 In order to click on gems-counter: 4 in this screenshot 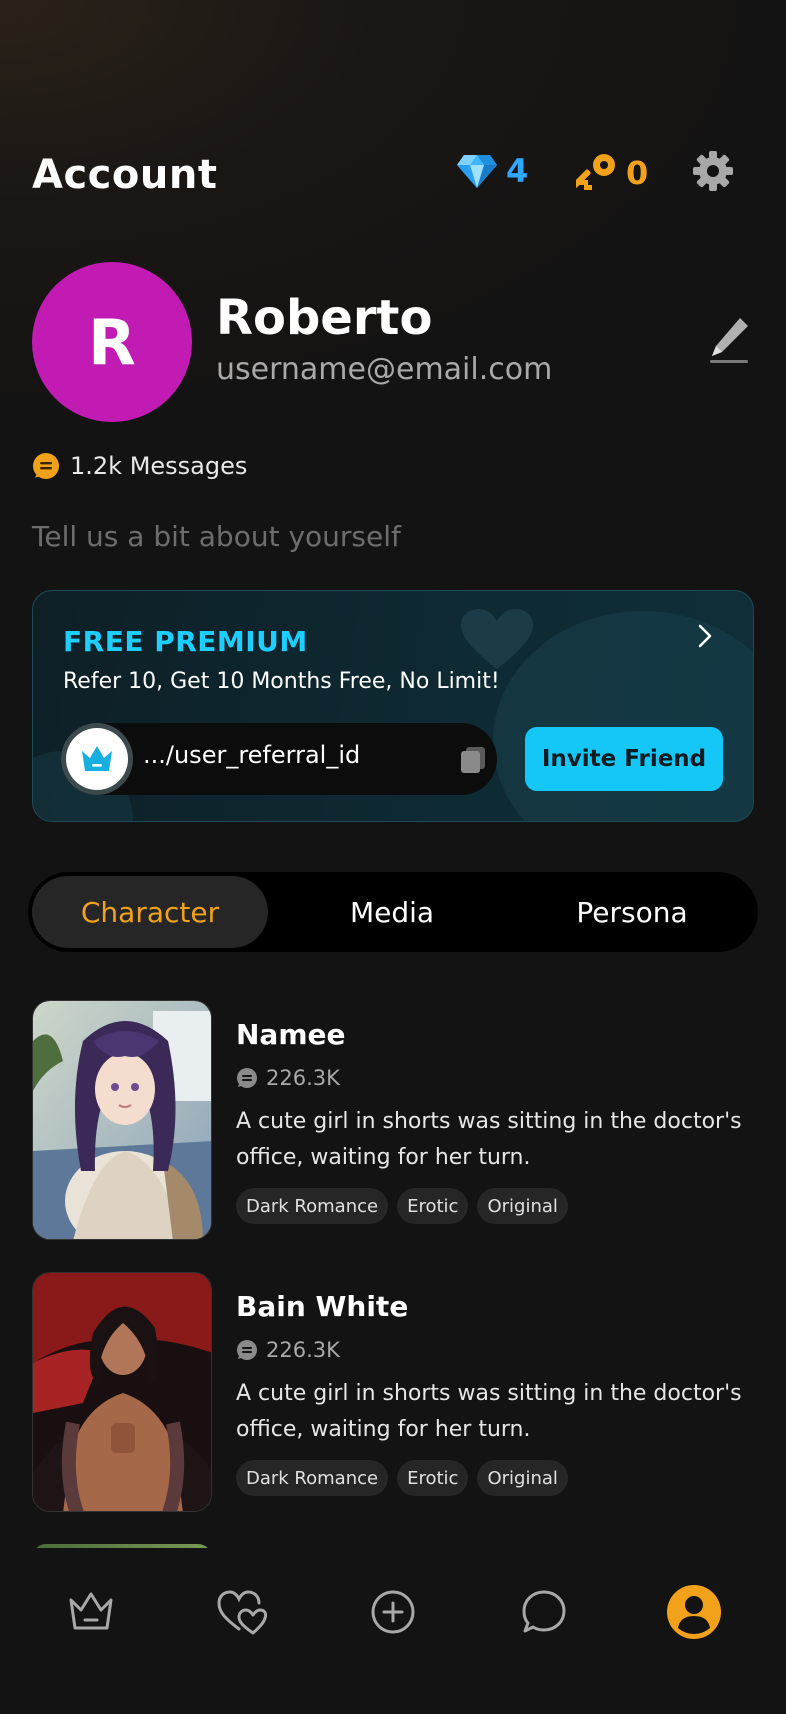, I will do `click(492, 171)`.